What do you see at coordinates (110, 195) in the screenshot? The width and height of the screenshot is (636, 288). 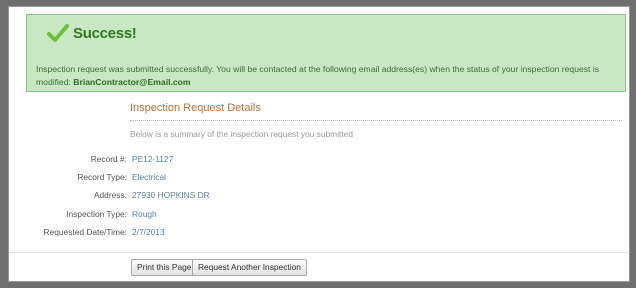 I see `address-label: Address:` at bounding box center [110, 195].